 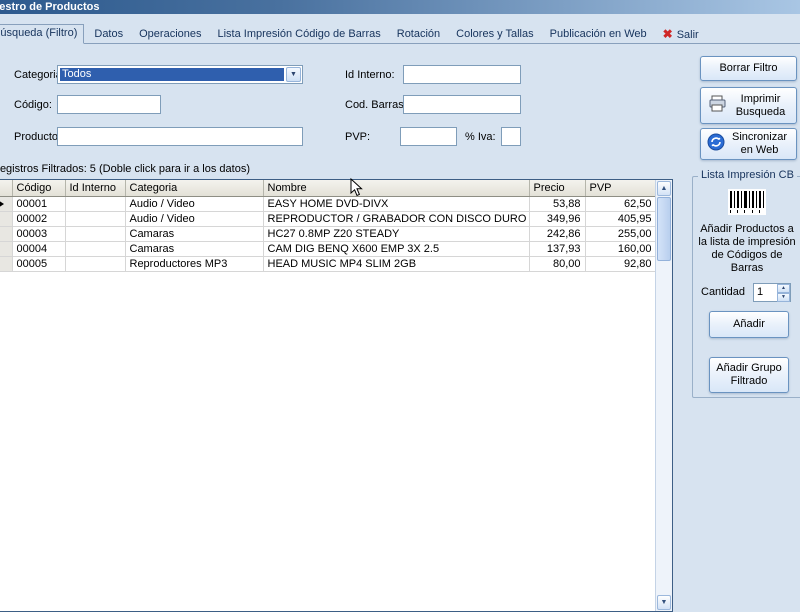 What do you see at coordinates (664, 188) in the screenshot?
I see `scroll-up-icon: ▲` at bounding box center [664, 188].